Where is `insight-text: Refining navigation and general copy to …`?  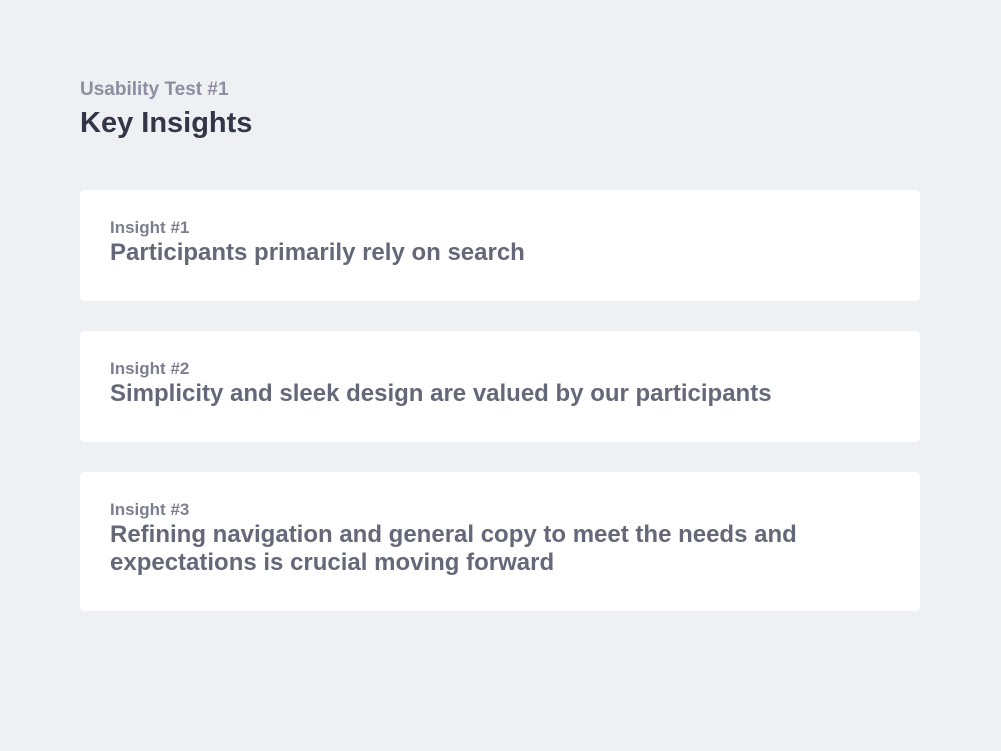 insight-text: Refining navigation and general copy to … is located at coordinates (453, 548).